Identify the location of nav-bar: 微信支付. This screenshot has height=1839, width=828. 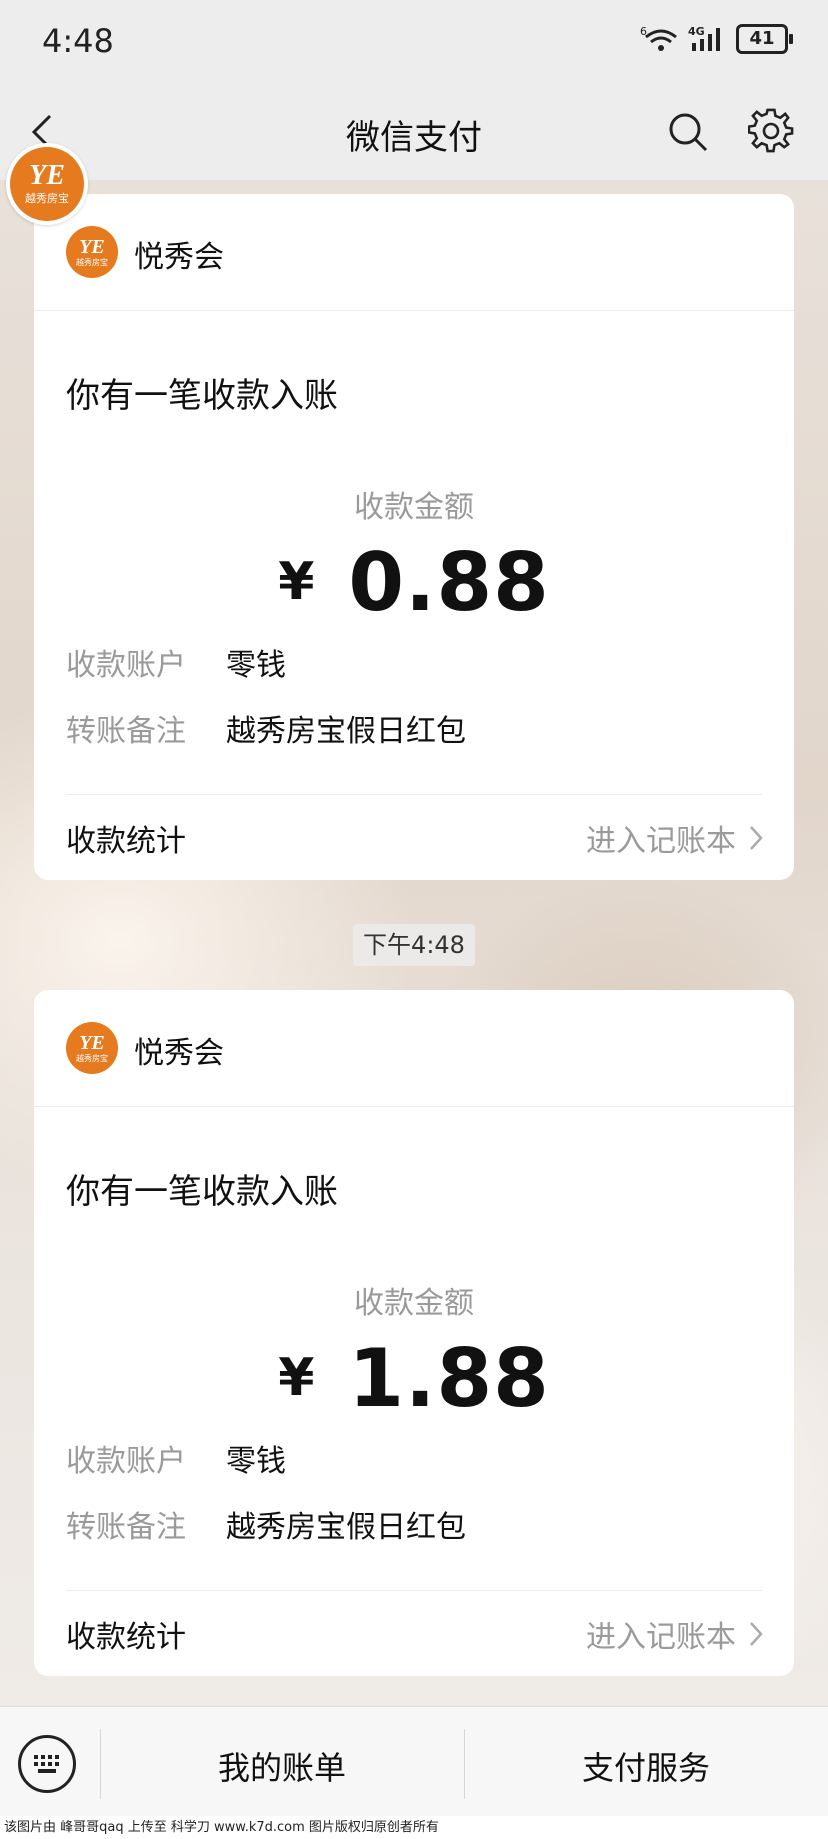
(414, 132).